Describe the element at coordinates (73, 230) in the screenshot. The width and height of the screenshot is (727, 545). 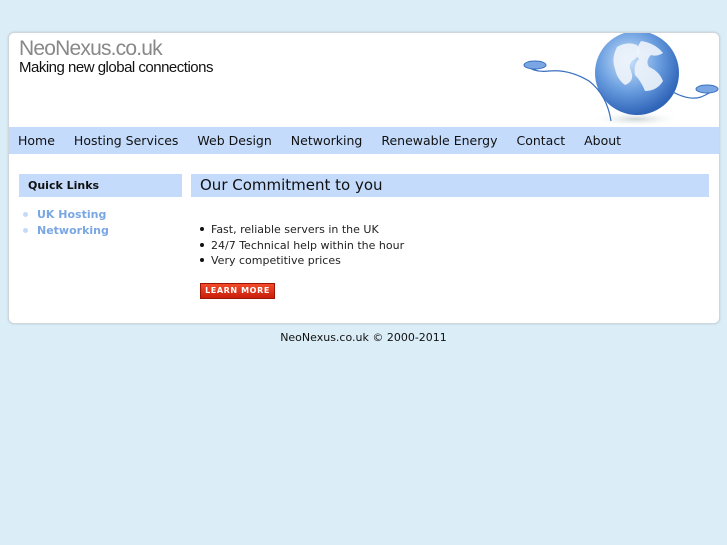
I see `quick-link-networking: Networking` at that location.